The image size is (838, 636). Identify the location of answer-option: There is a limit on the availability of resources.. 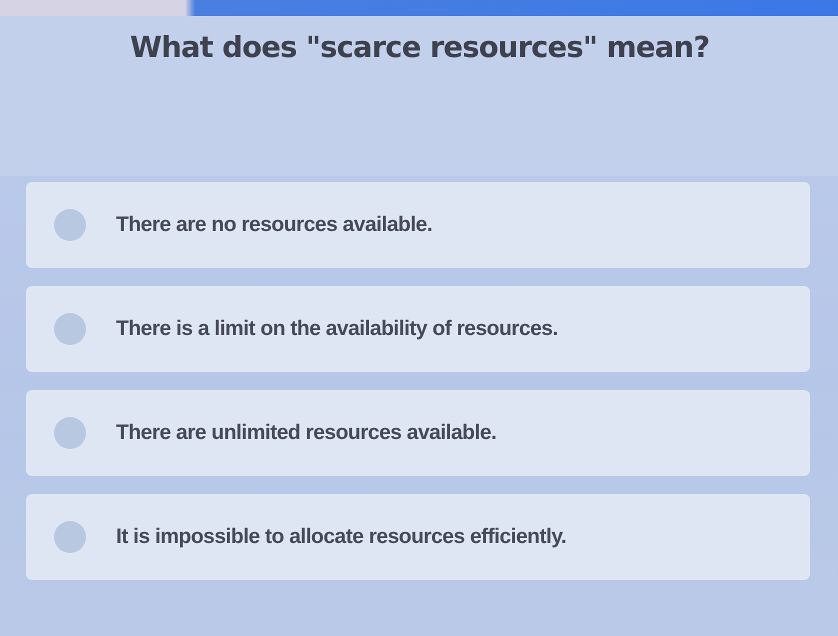
(418, 329).